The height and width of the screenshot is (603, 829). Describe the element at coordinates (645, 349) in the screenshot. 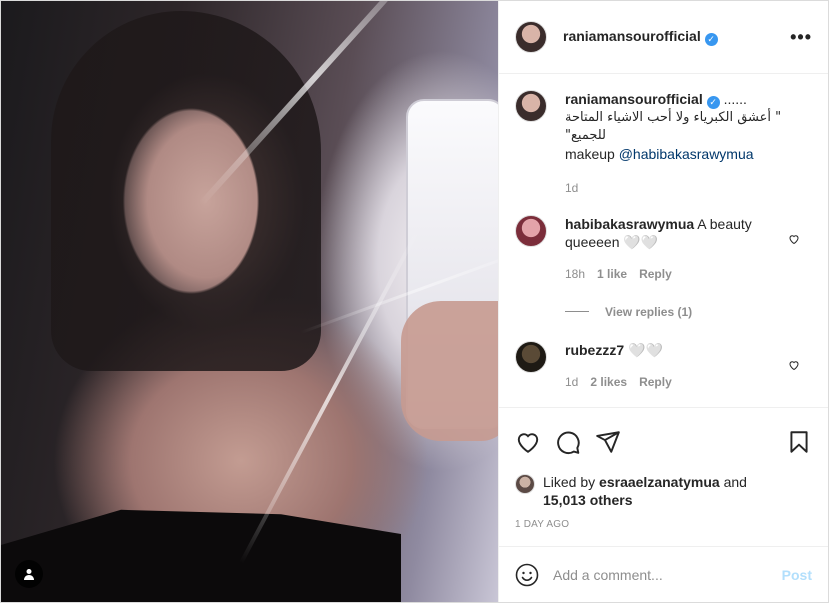

I see `comment-text: 🤍🤍` at that location.